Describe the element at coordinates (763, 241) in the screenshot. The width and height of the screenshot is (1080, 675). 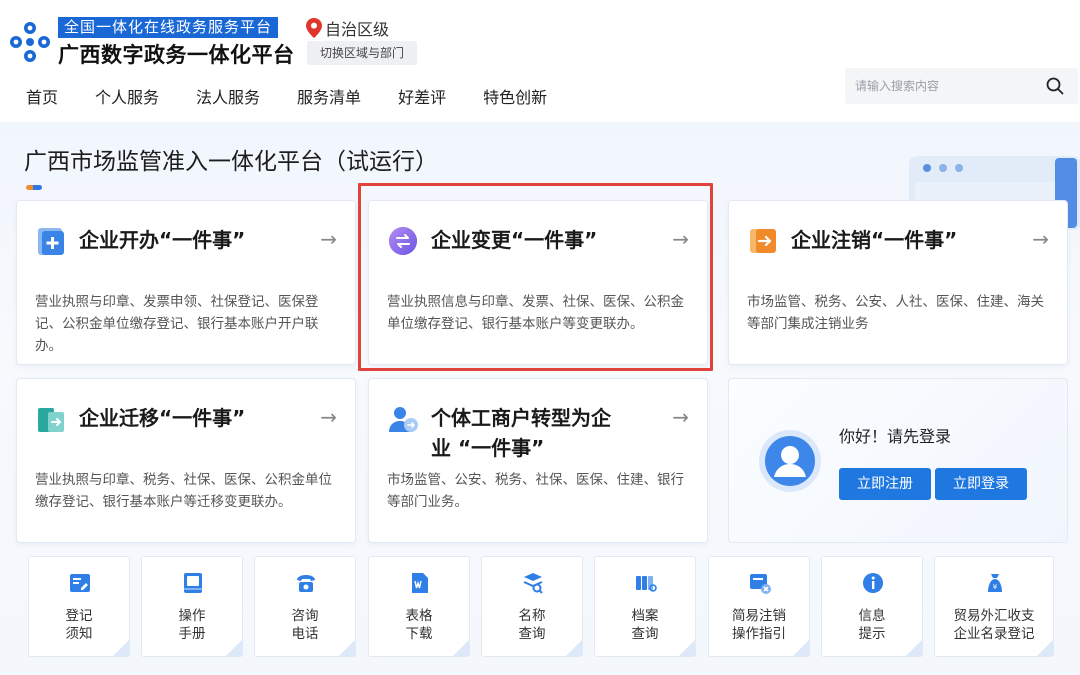
I see `exit-icon` at that location.